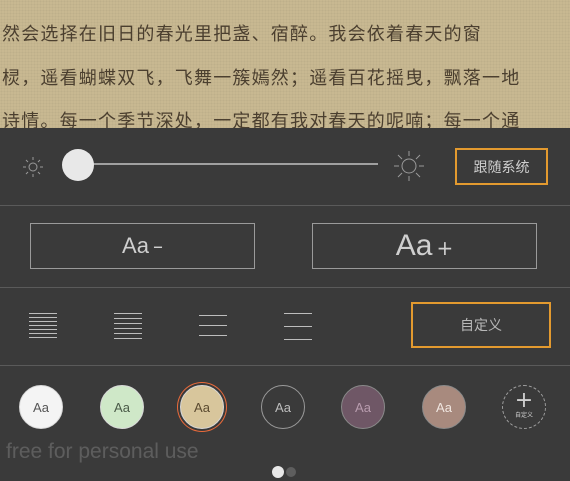 The height and width of the screenshot is (481, 570). Describe the element at coordinates (278, 471) in the screenshot. I see `page-dot-active` at that location.